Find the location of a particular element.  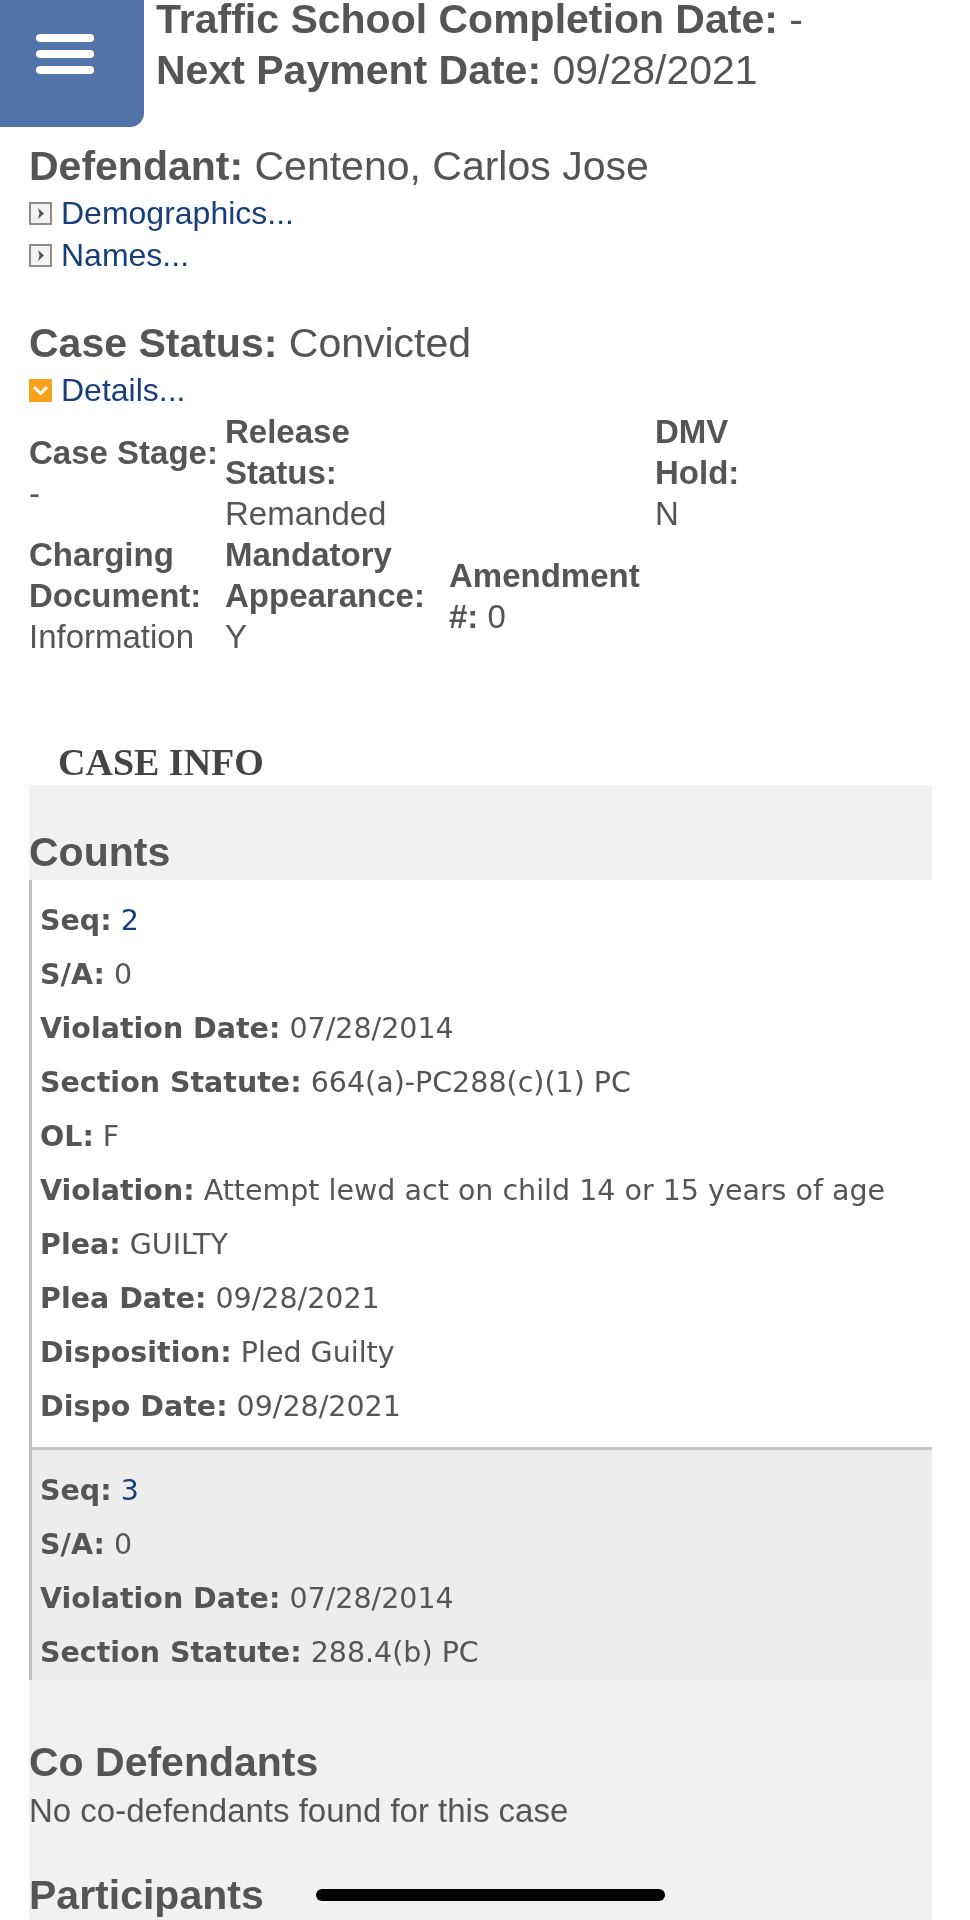

count-field: Plea: GUILTY is located at coordinates (134, 1245).